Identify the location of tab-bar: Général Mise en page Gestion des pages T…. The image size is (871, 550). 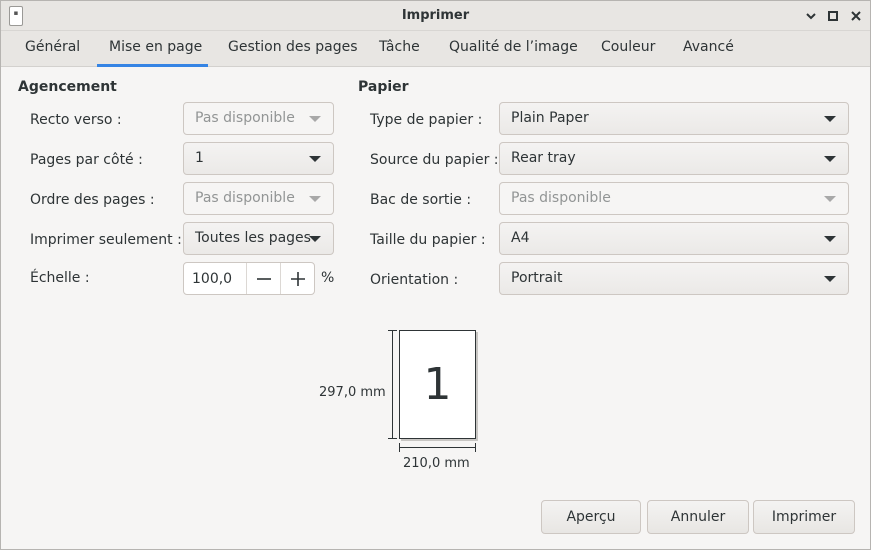
(435, 49).